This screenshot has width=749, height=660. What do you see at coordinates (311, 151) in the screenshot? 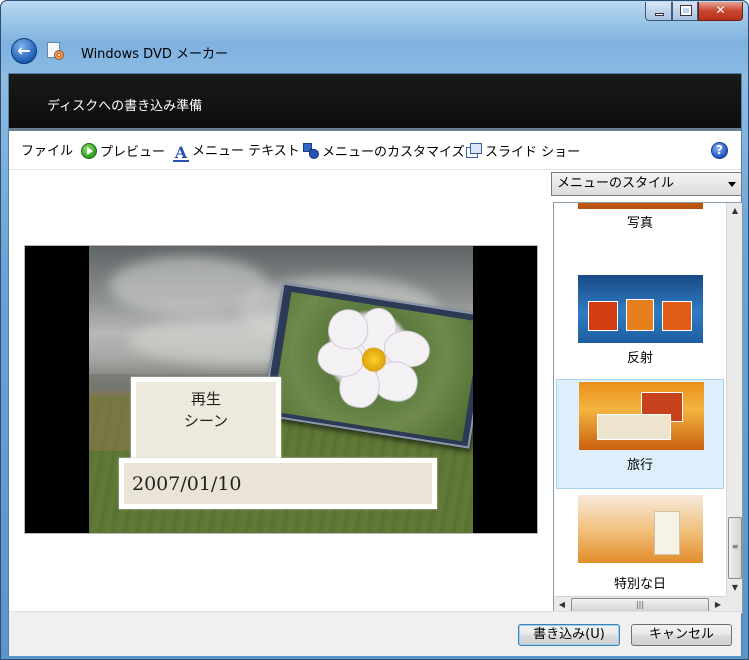
I see `customize-icon` at bounding box center [311, 151].